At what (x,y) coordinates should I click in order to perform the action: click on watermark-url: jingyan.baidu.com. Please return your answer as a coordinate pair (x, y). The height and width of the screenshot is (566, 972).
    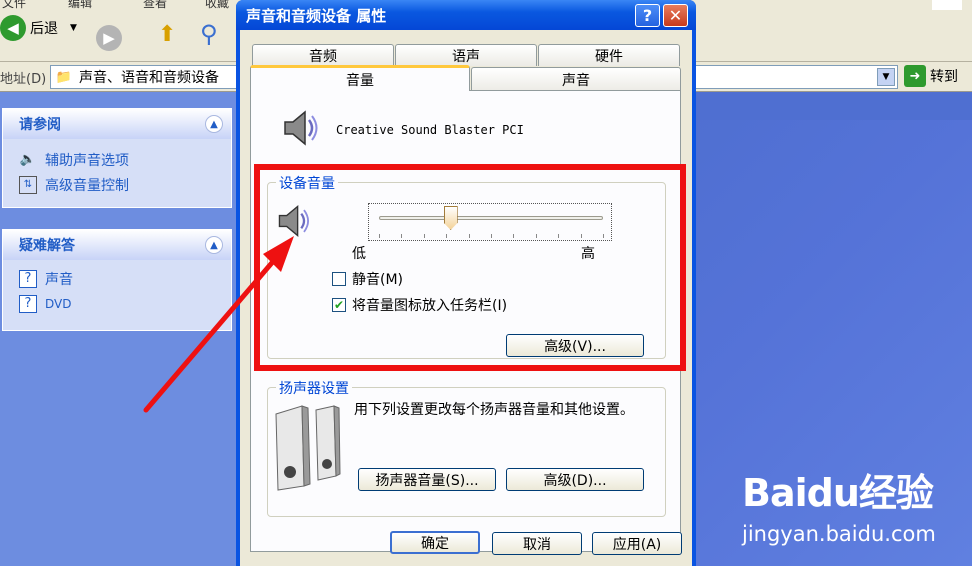
    Looking at the image, I should click on (839, 534).